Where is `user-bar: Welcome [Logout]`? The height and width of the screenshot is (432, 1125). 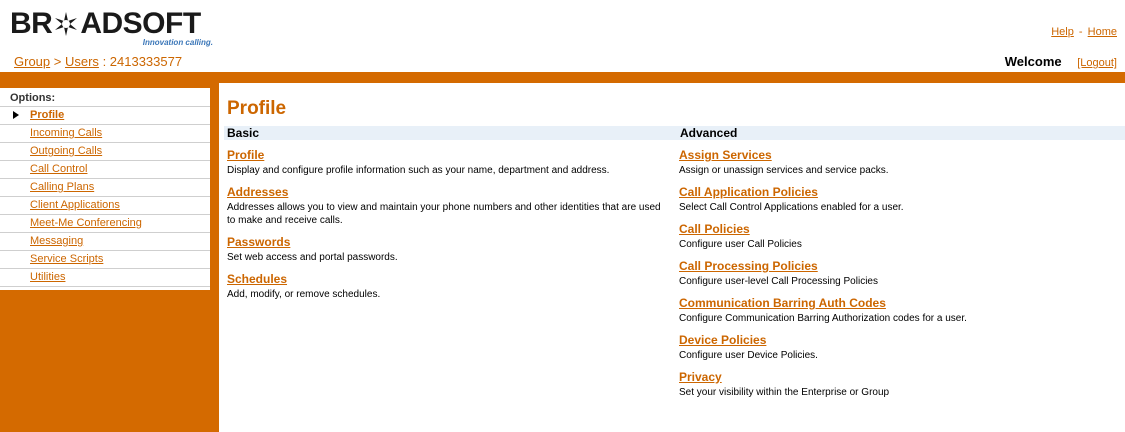
user-bar: Welcome [Logout] is located at coordinates (1061, 61).